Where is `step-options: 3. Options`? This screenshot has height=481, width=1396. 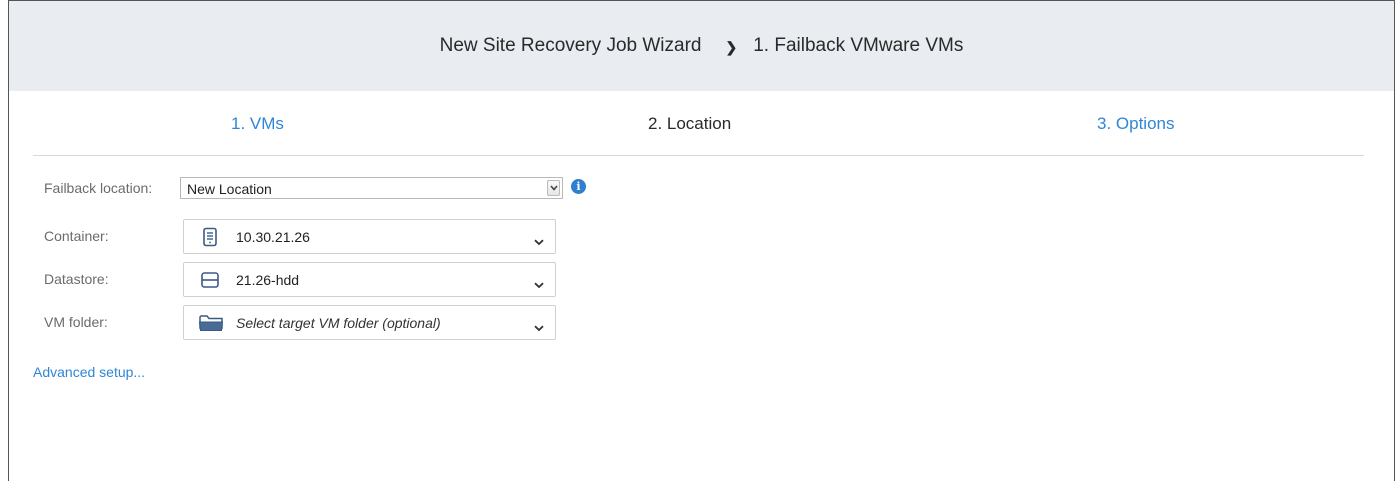 step-options: 3. Options is located at coordinates (1136, 124).